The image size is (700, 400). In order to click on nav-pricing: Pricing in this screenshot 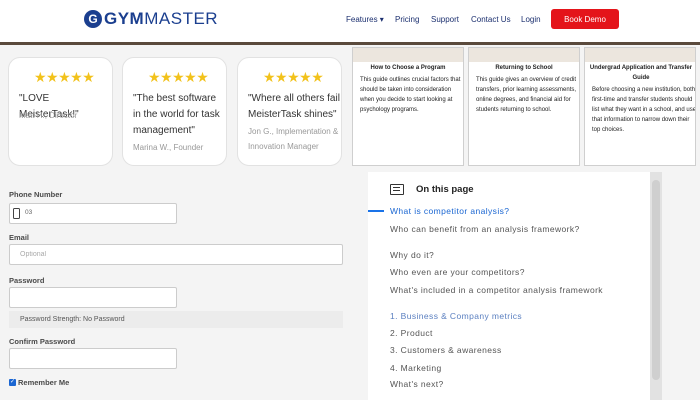, I will do `click(407, 19)`.